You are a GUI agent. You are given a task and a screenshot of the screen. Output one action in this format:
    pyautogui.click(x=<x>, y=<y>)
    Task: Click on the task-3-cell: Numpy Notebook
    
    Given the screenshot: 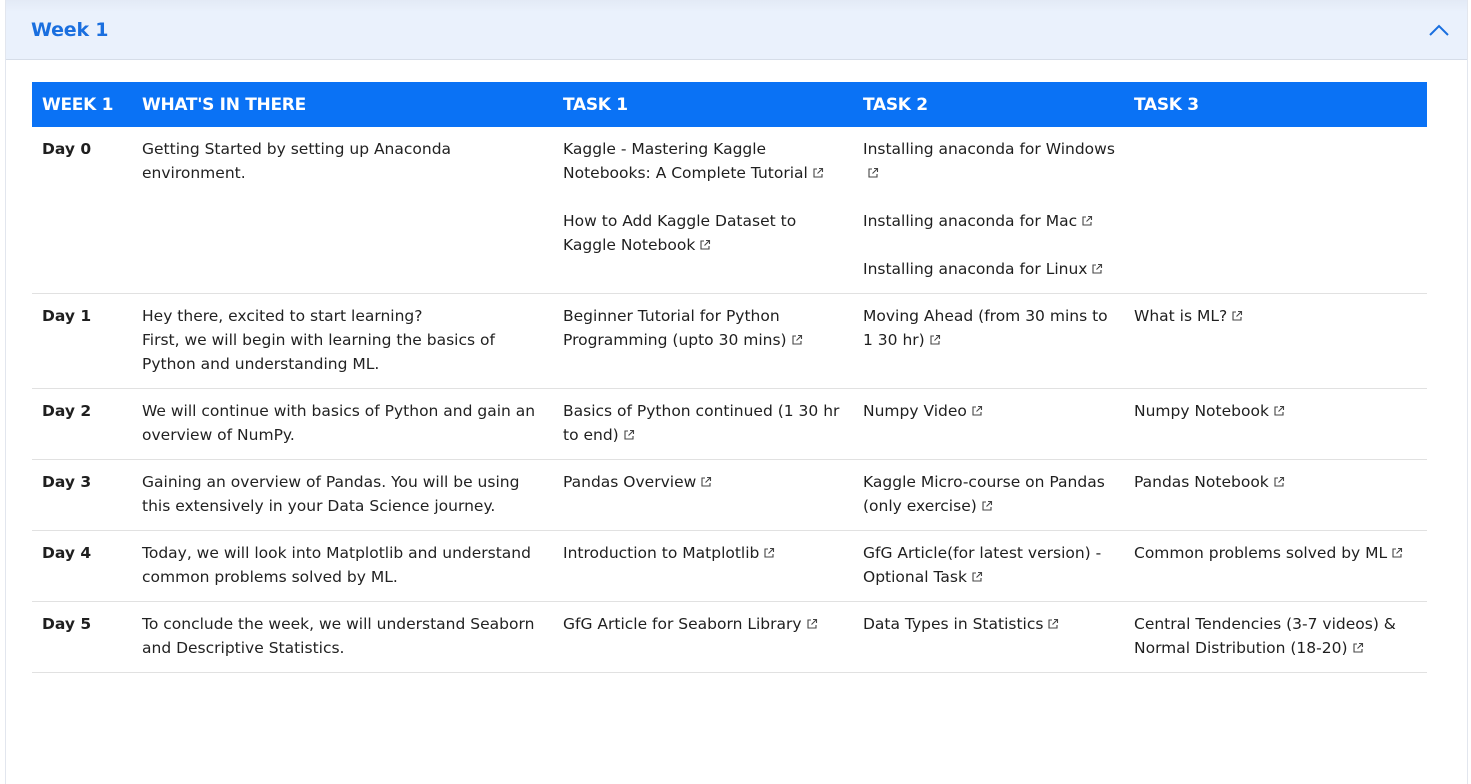 What is the action you would take?
    pyautogui.click(x=1275, y=424)
    